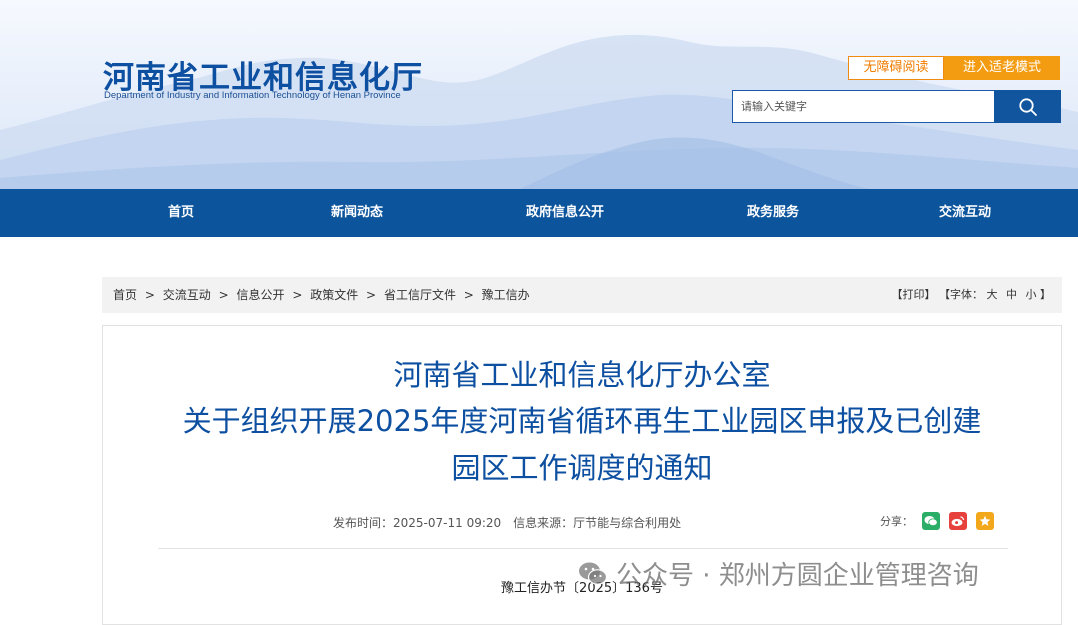 Image resolution: width=1078 pixels, height=625 pixels. I want to click on search-box, so click(896, 106).